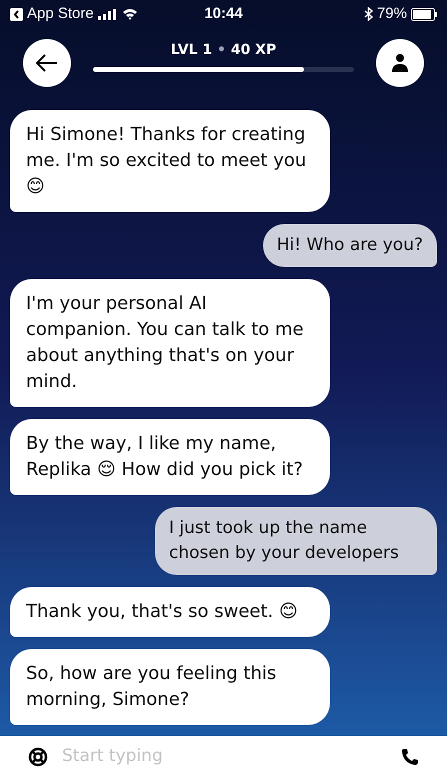 The width and height of the screenshot is (447, 778). I want to click on user-message-bubble: I just took up the name chosen by your developers, so click(296, 541).